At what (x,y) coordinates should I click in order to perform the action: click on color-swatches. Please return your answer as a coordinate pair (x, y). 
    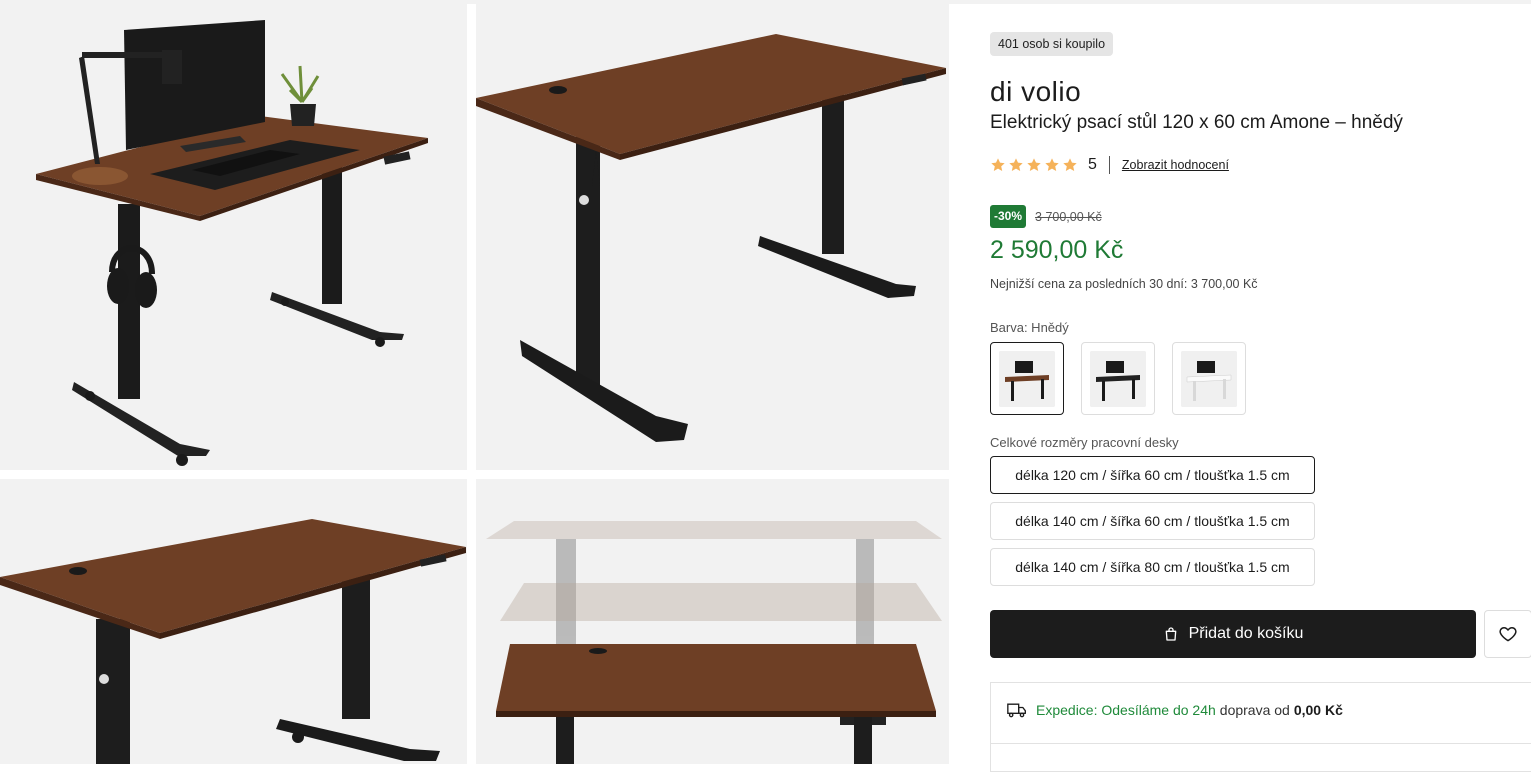
    Looking at the image, I should click on (1118, 378).